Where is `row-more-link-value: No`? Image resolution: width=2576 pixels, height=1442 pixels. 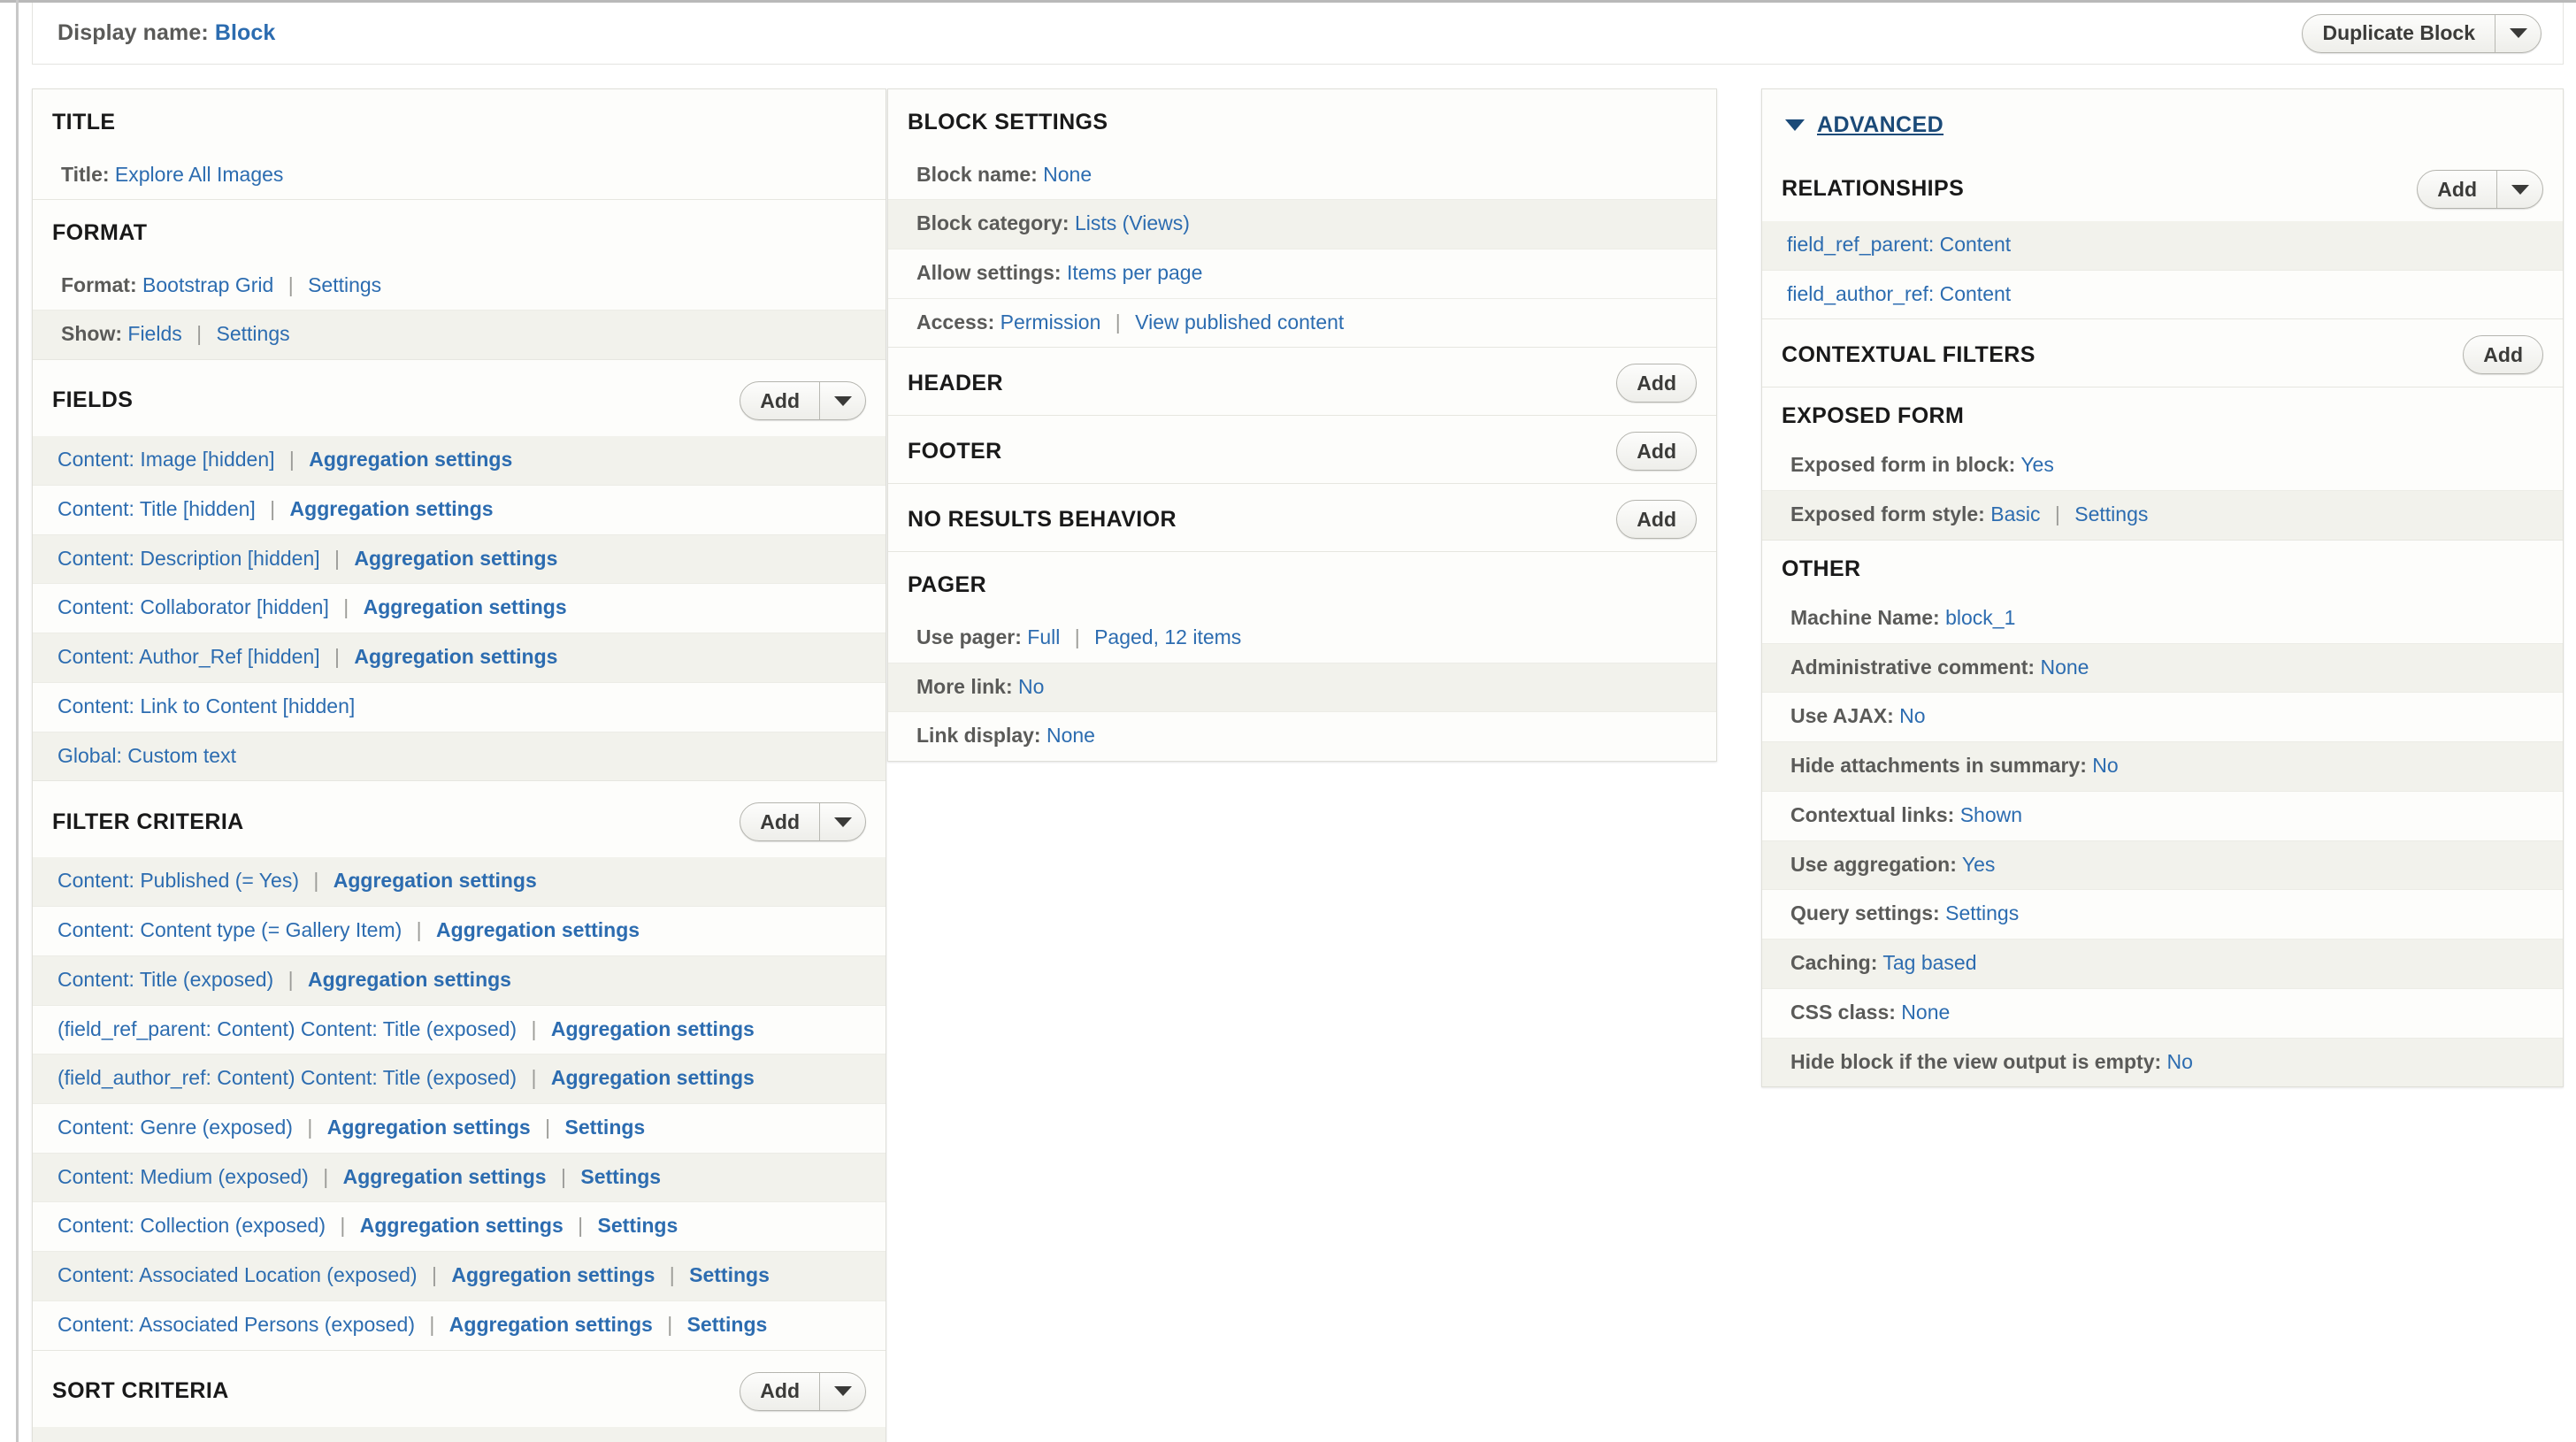
row-more-link-value: No is located at coordinates (1031, 686).